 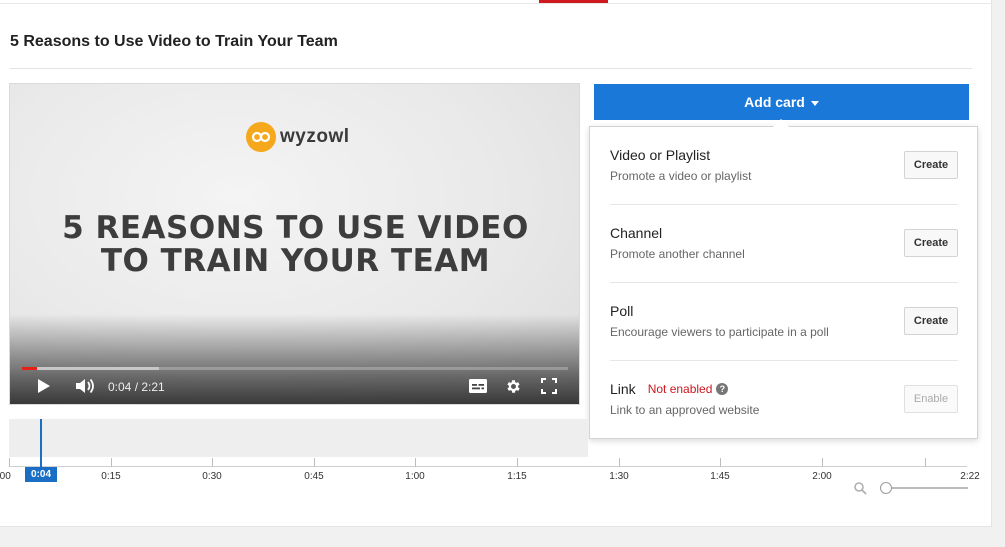 What do you see at coordinates (681, 176) in the screenshot?
I see `menu-item-description: Promote a video or playlist` at bounding box center [681, 176].